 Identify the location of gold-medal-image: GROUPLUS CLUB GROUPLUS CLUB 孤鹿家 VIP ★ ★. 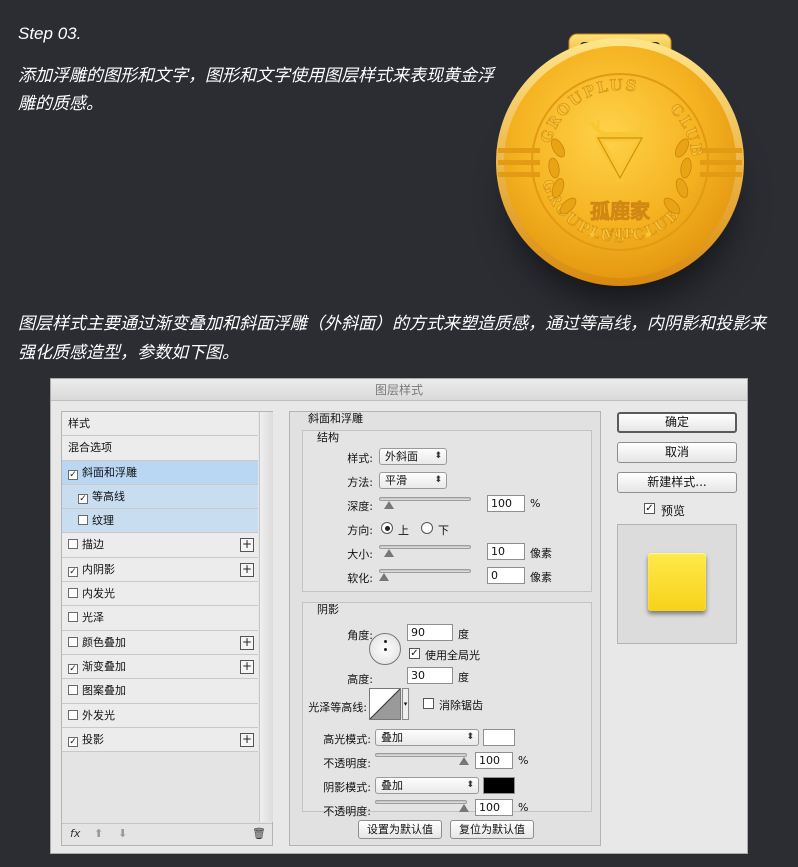
(620, 165).